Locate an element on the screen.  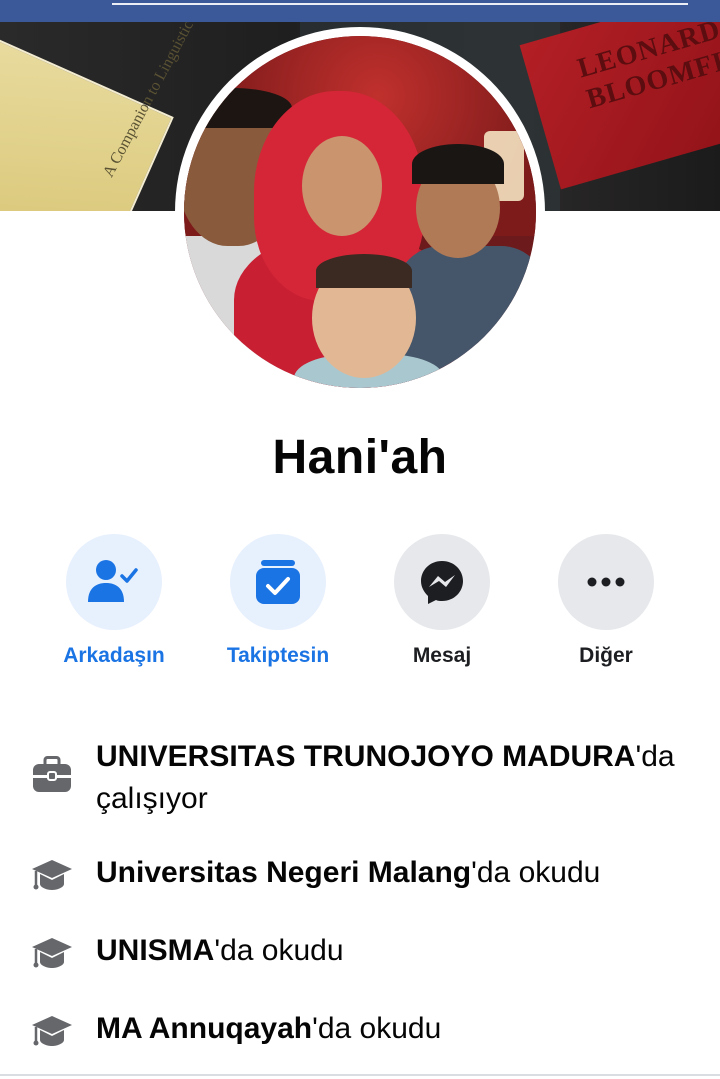
friends-button-label: Arkadaşın is located at coordinates (114, 655).